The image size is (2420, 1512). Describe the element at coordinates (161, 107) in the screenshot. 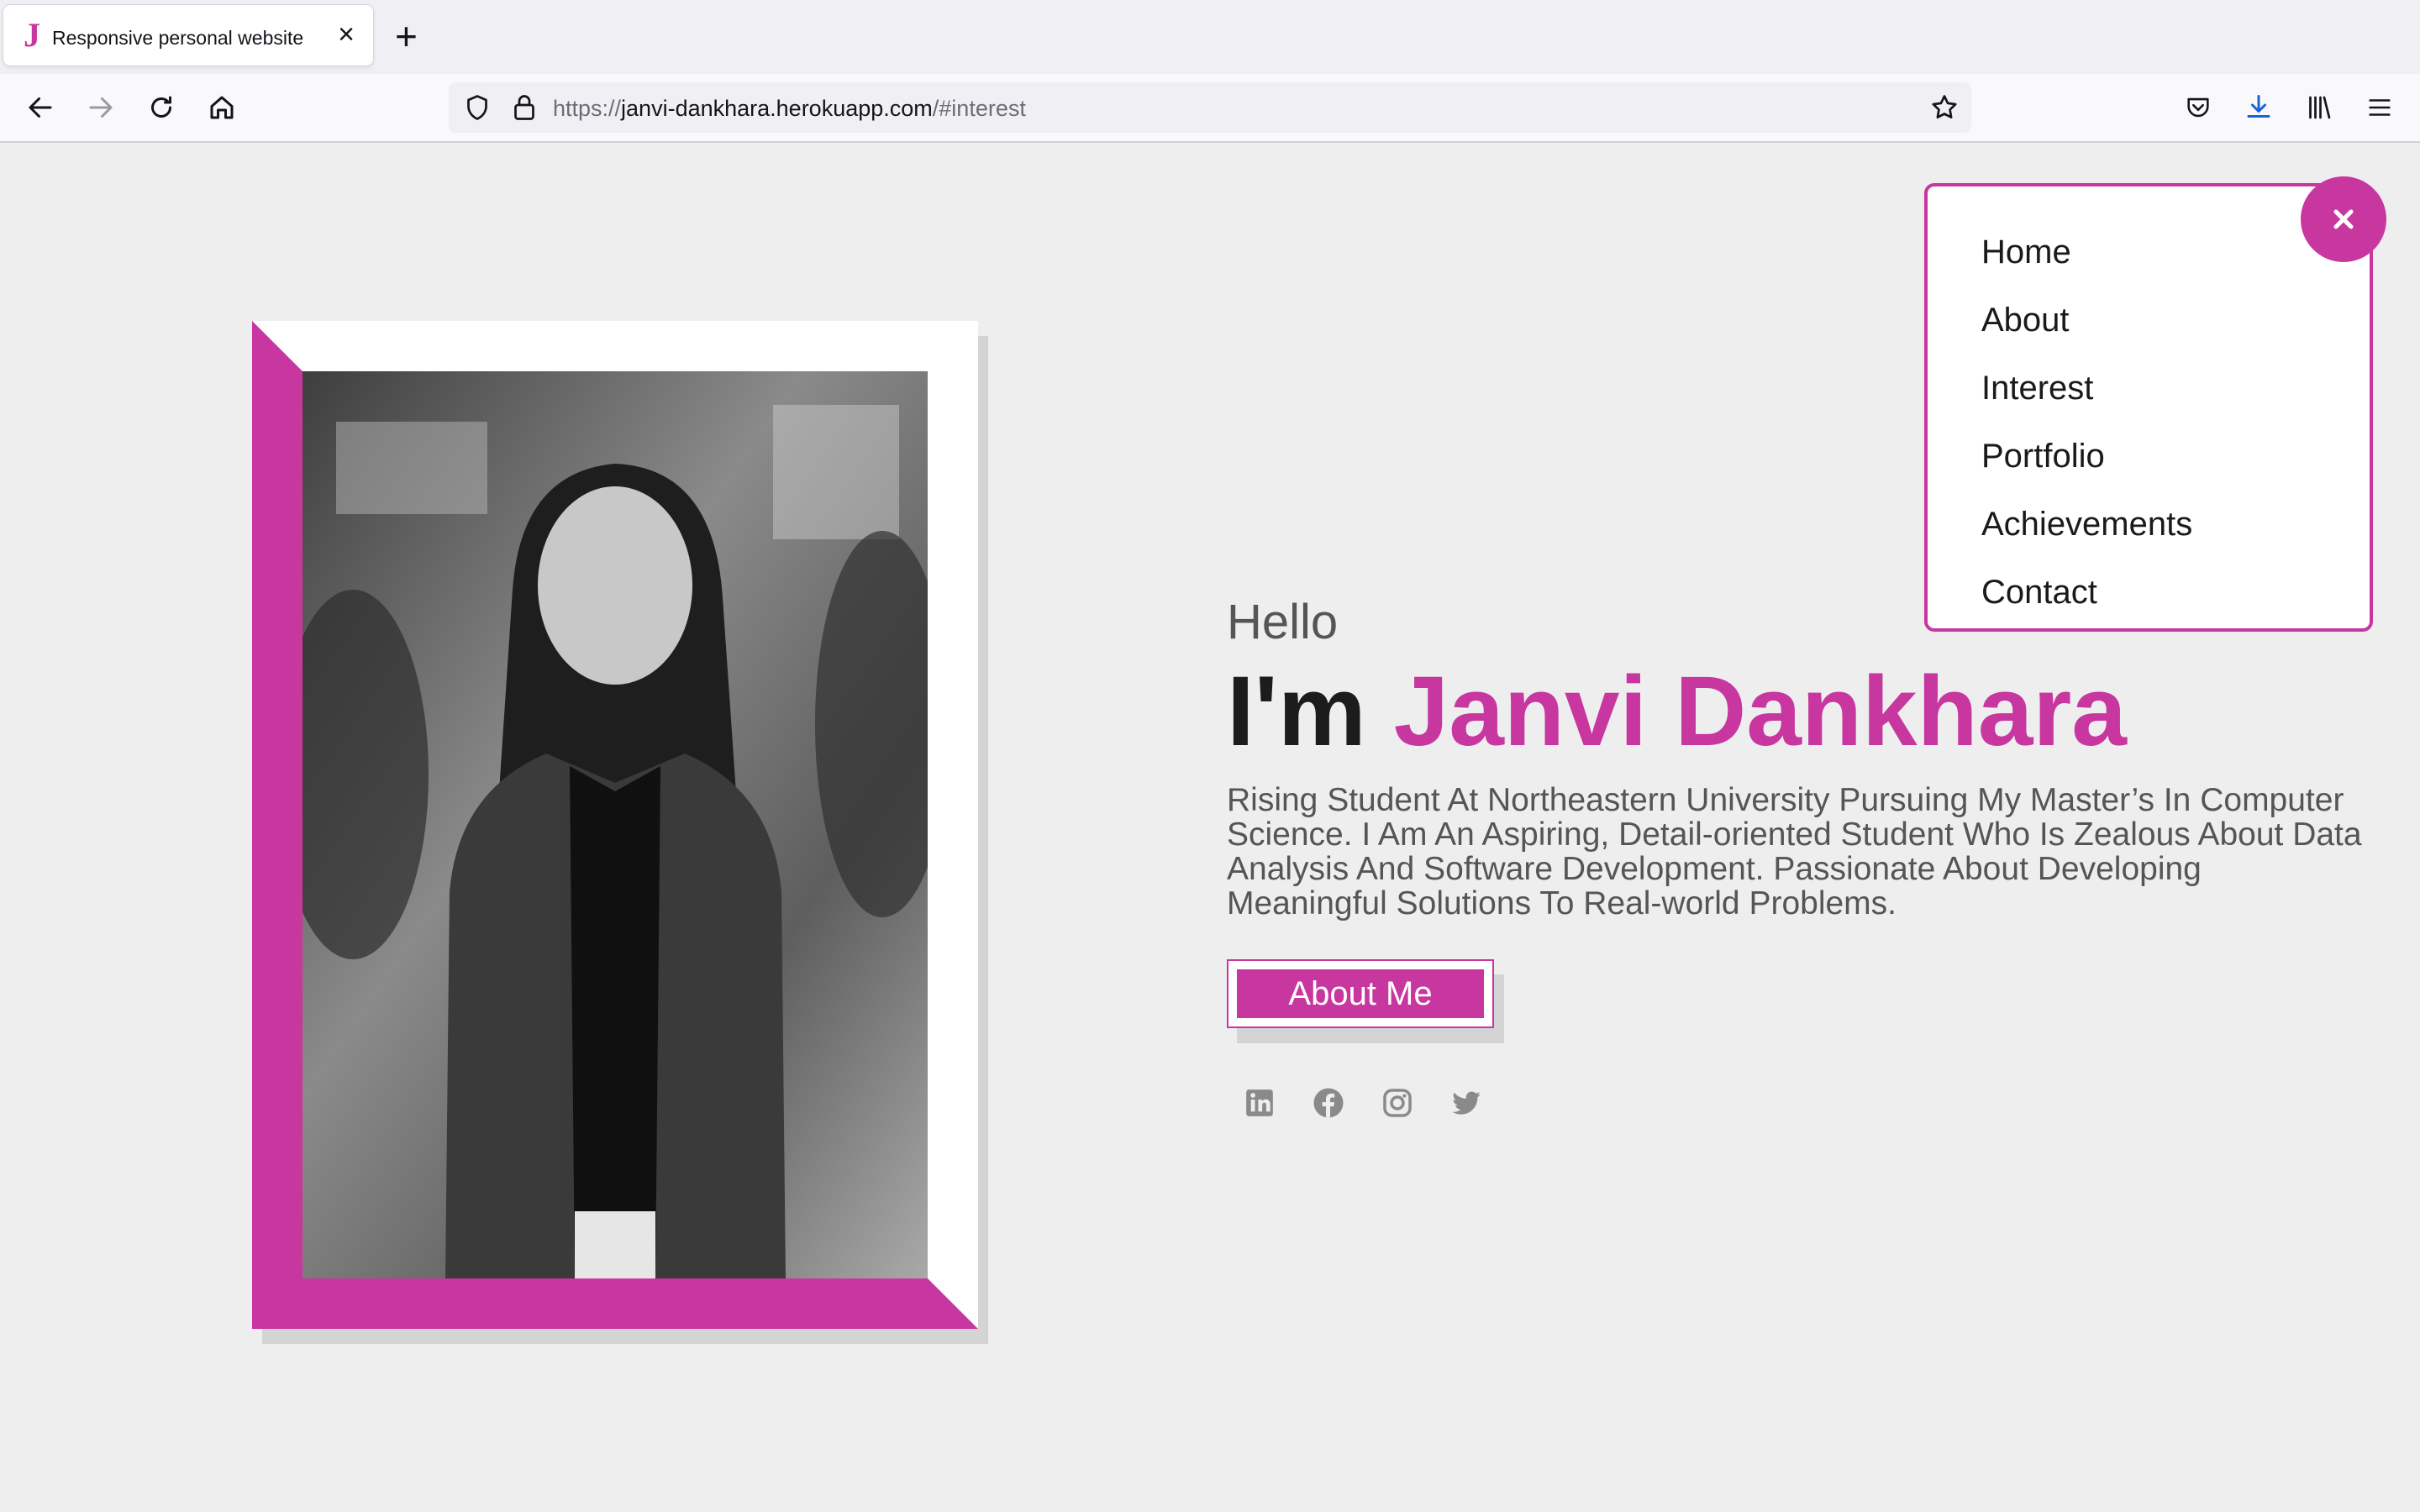

I see `reload-icon` at that location.